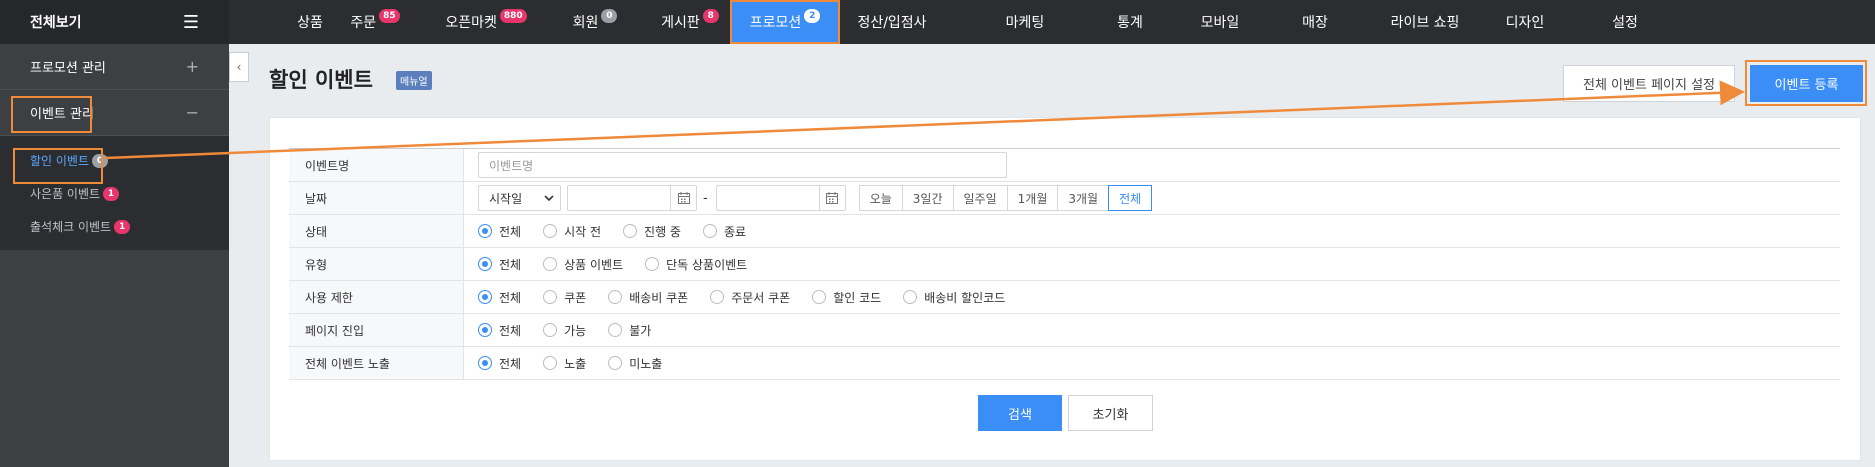 Image resolution: width=1875 pixels, height=467 pixels. I want to click on type-radio: 상품 이벤트, so click(583, 264).